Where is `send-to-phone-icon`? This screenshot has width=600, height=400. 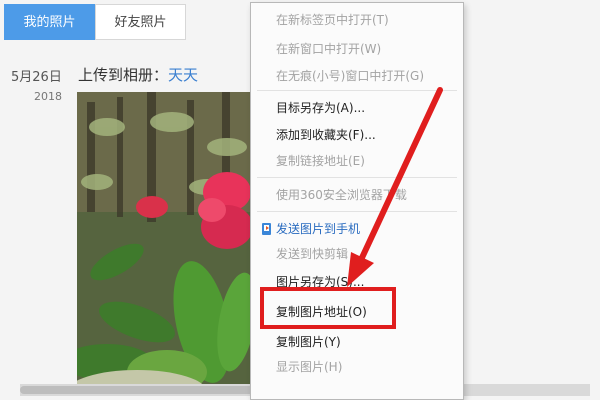
send-to-phone-icon is located at coordinates (266, 229).